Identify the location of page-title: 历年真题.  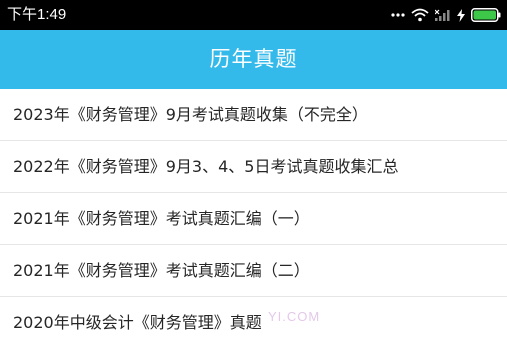
(253, 59).